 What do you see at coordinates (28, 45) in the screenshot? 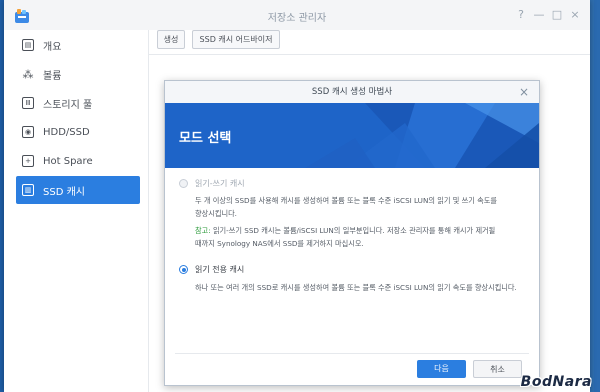
I see `overview-icon: ▤` at bounding box center [28, 45].